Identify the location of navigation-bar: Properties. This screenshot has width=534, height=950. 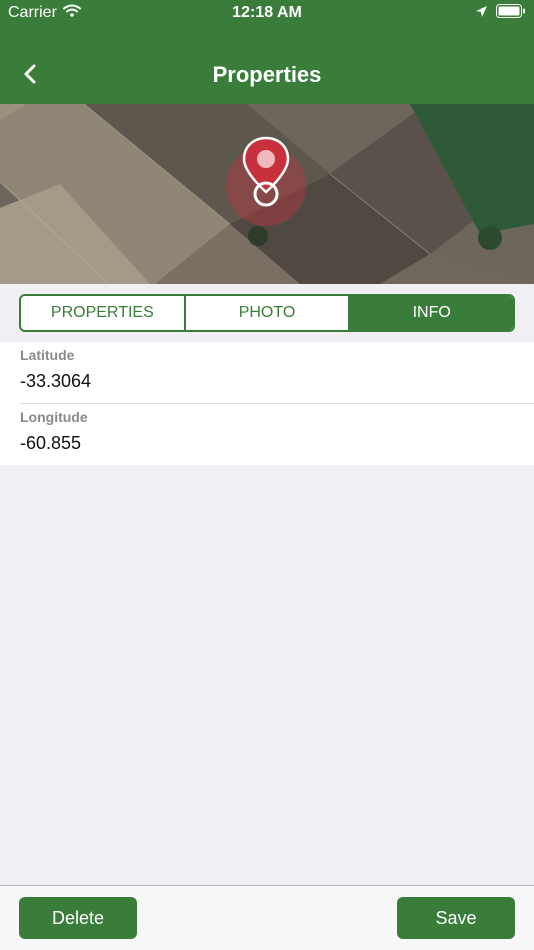
(267, 76).